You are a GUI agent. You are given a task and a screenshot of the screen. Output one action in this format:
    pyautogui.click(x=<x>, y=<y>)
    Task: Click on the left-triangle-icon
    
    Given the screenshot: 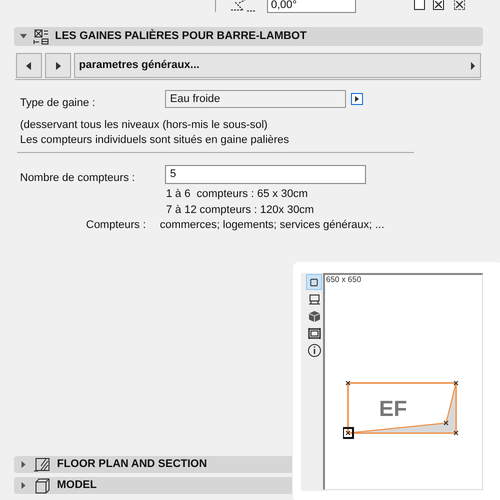 What is the action you would take?
    pyautogui.click(x=29, y=65)
    